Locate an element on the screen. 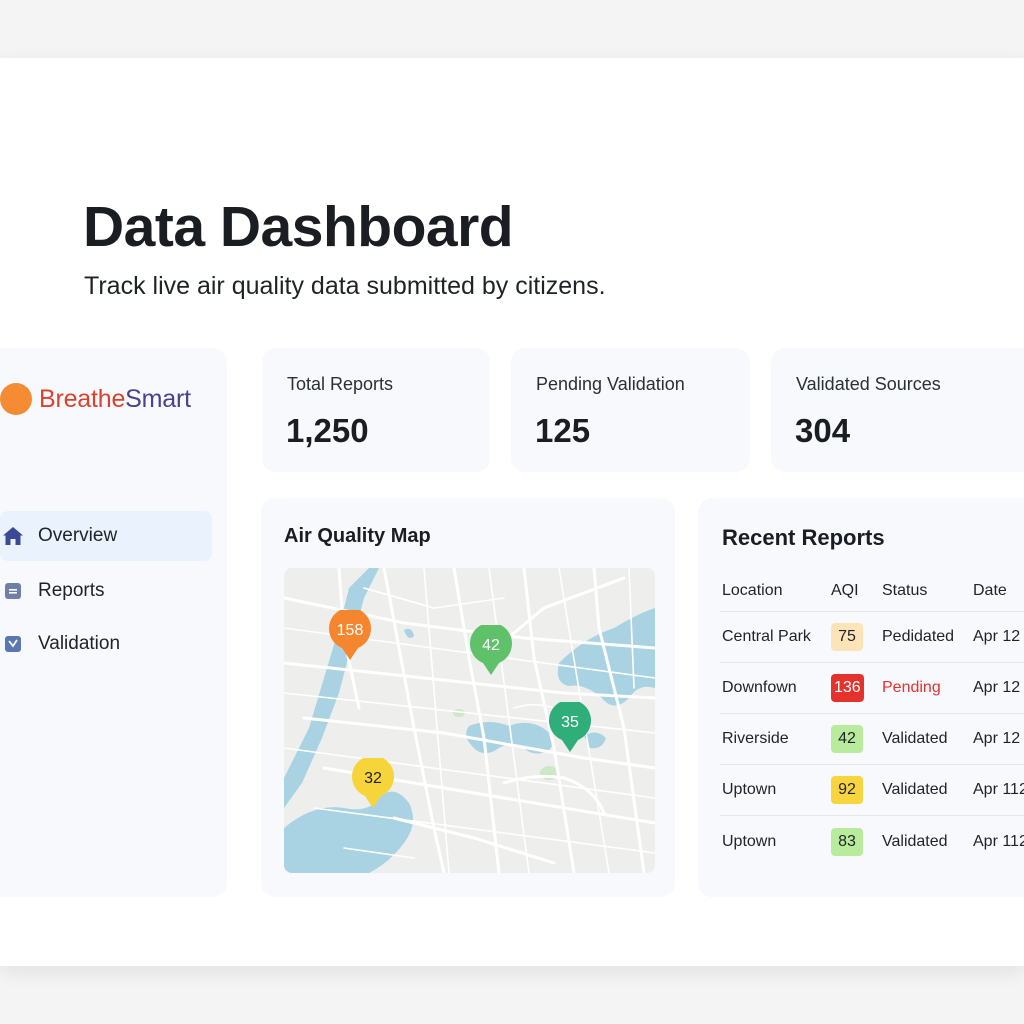 The image size is (1024, 1024). row-aqi: 136 is located at coordinates (847, 688).